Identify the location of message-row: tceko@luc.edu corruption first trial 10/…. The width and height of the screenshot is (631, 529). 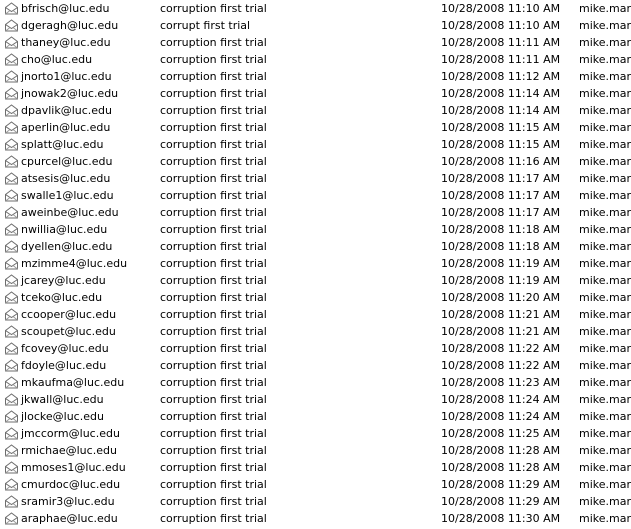
(315, 297).